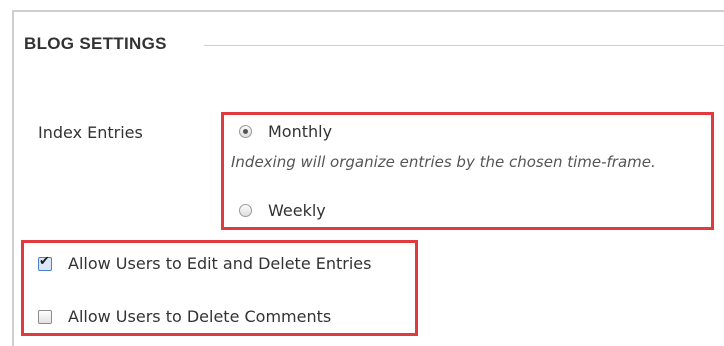 The image size is (724, 346). What do you see at coordinates (245, 131) in the screenshot?
I see `radio-monthly-icon` at bounding box center [245, 131].